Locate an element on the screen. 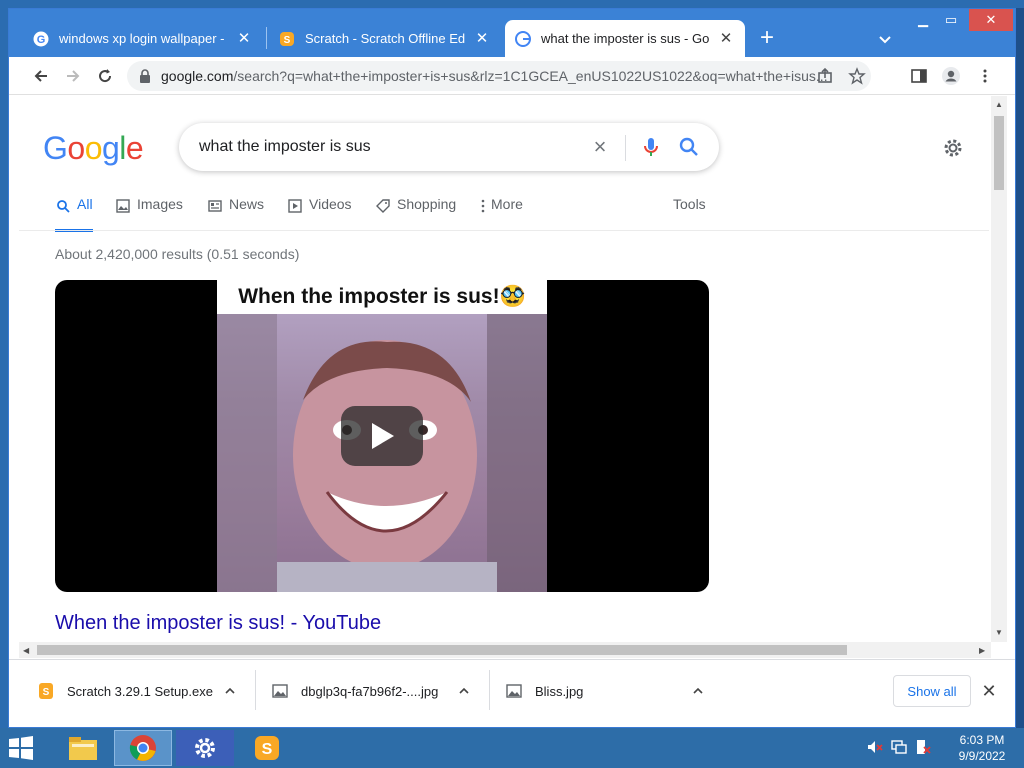 Image resolution: width=1024 pixels, height=768 pixels. action-center-icon is located at coordinates (923, 747).